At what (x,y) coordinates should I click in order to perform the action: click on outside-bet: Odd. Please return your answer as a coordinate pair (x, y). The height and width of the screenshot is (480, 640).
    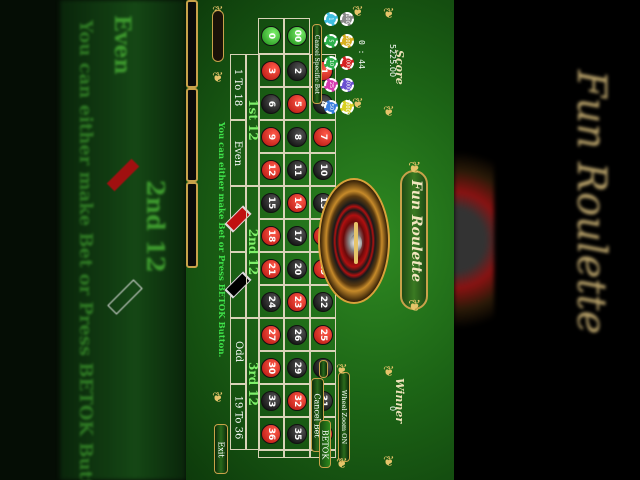
    Looking at the image, I should click on (238, 351).